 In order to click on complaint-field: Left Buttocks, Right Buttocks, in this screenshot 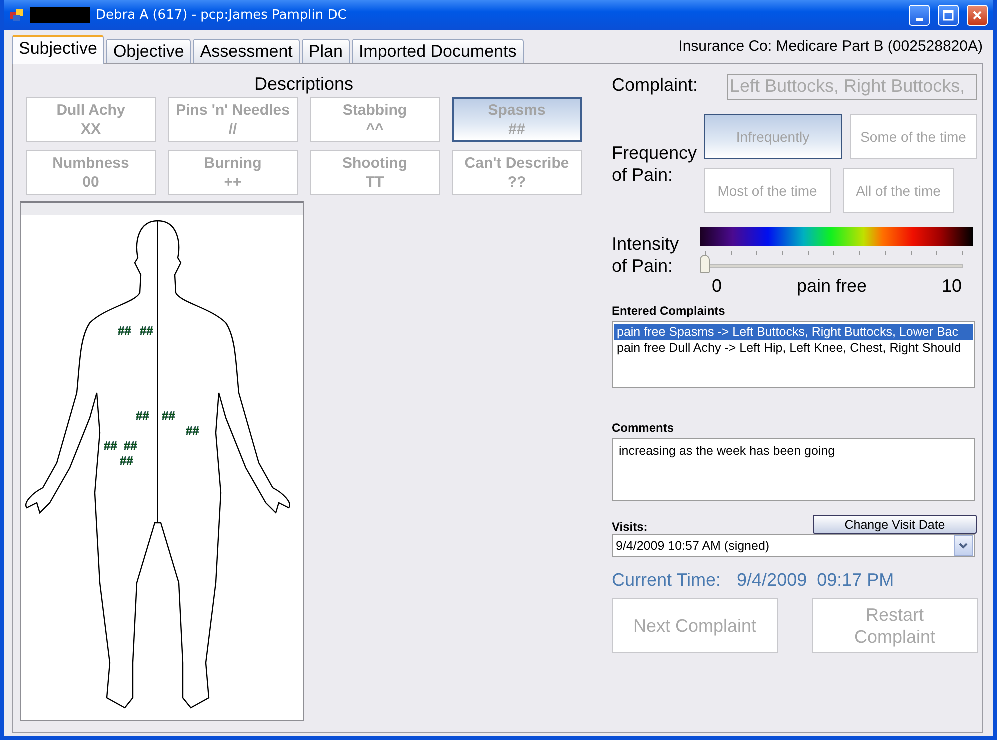, I will do `click(852, 87)`.